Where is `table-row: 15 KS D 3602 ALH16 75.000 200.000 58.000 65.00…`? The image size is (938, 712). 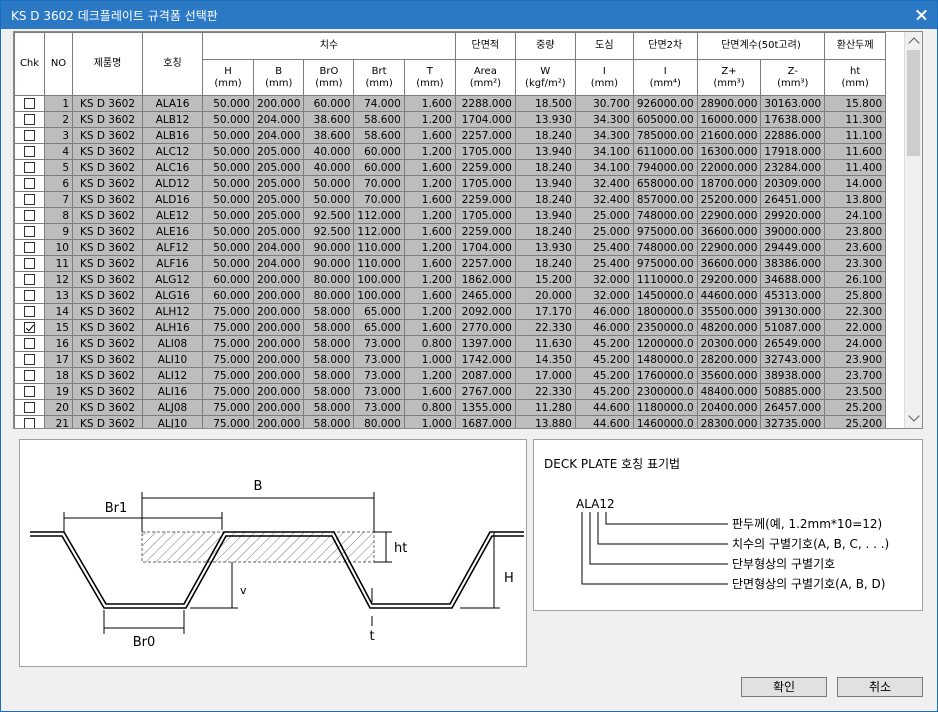 table-row: 15 KS D 3602 ALH16 75.000 200.000 58.000 65.00… is located at coordinates (450, 327).